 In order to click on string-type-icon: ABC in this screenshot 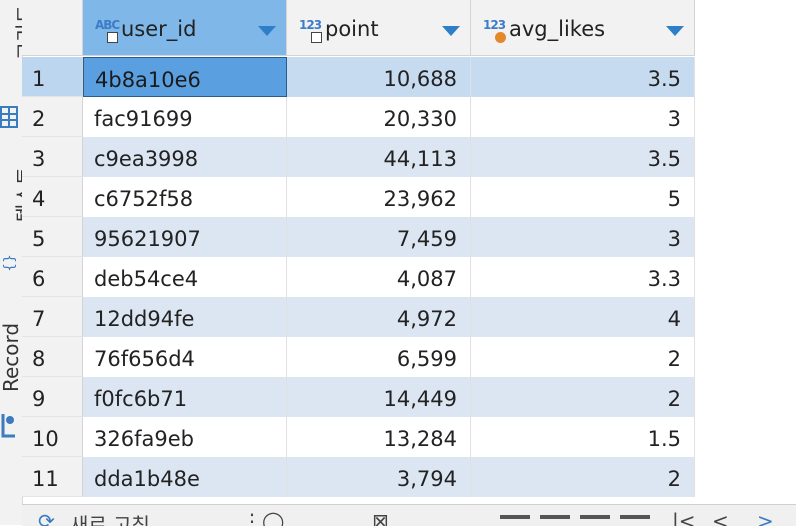, I will do `click(107, 25)`.